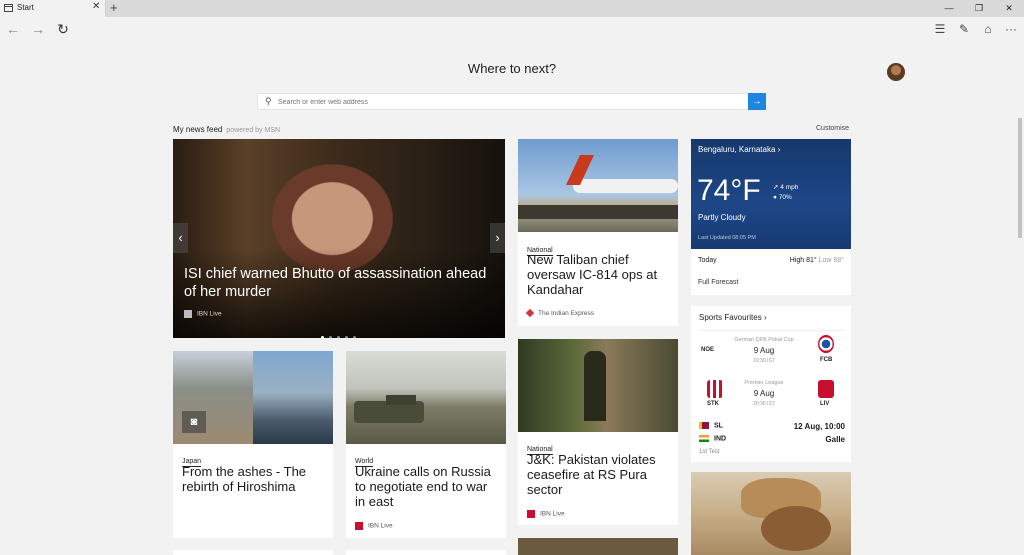 Image resolution: width=1024 pixels, height=555 pixels. What do you see at coordinates (704, 438) in the screenshot?
I see `india-flag-icon` at bounding box center [704, 438].